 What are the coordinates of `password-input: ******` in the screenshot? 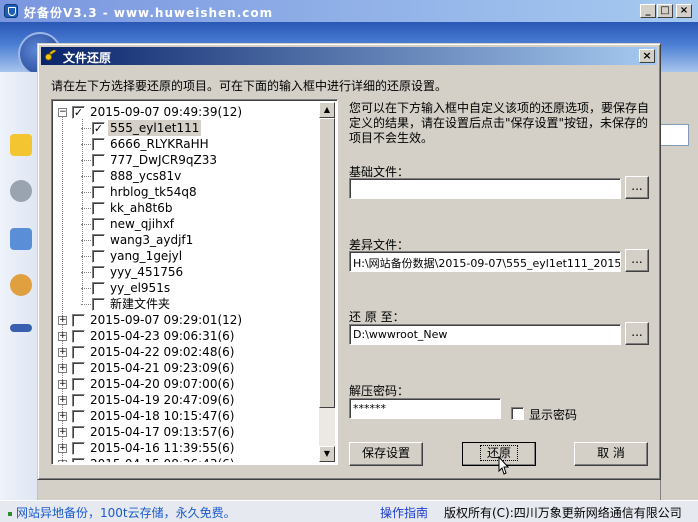 It's located at (425, 408).